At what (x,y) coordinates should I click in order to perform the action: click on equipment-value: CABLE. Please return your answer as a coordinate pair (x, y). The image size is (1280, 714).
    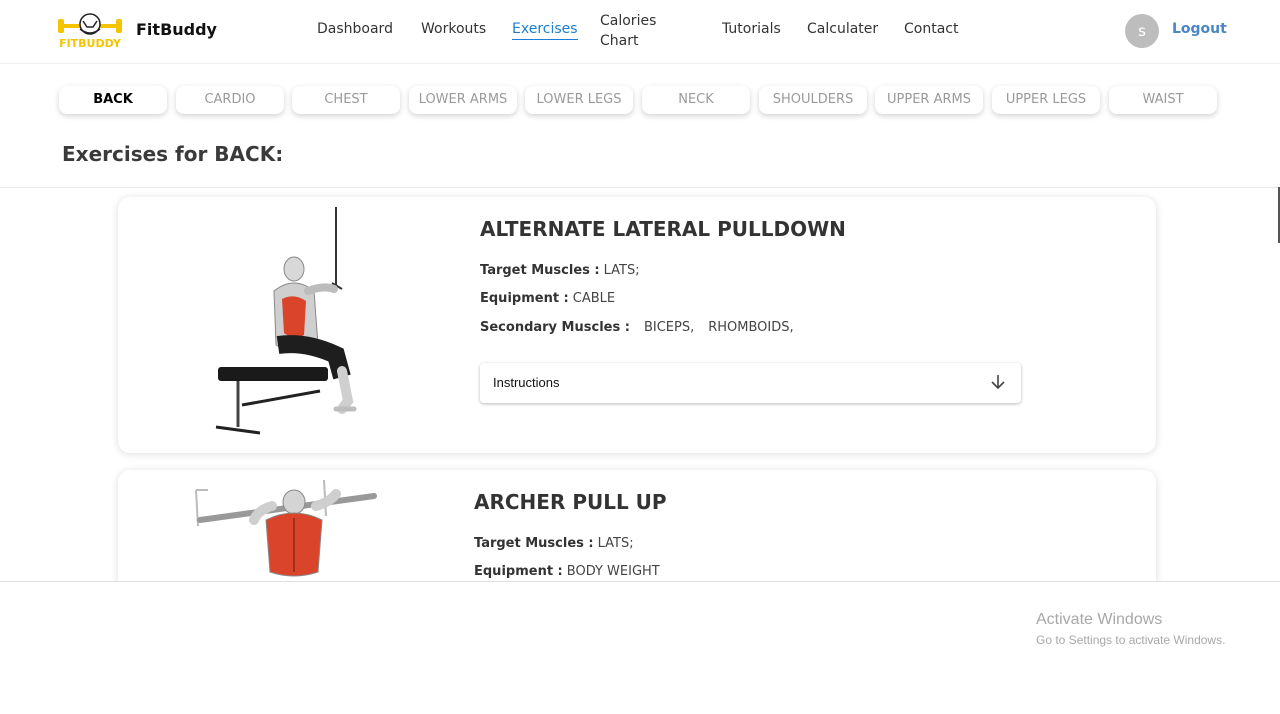
    Looking at the image, I should click on (594, 298).